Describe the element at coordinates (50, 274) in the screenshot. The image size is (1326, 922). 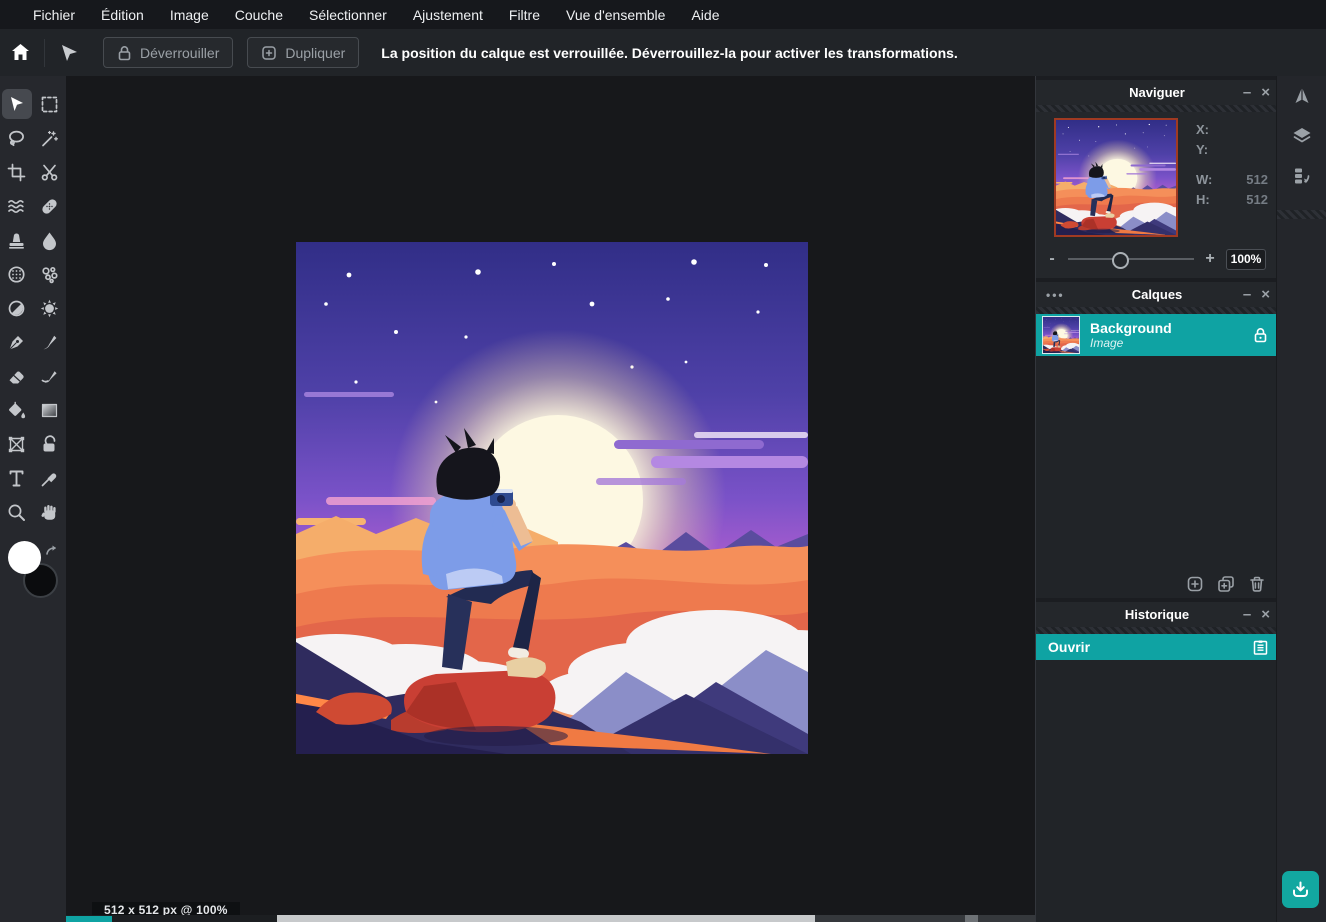
I see `particles-tool-icon` at that location.